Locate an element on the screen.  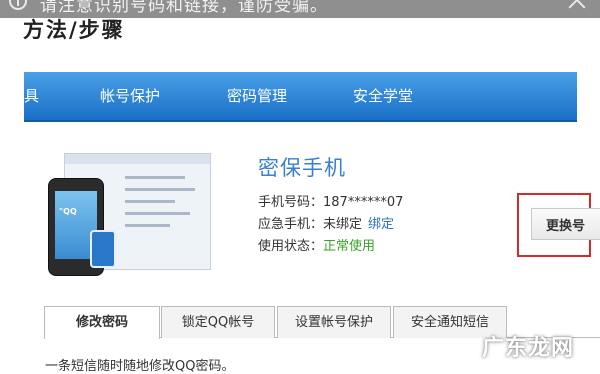
phone-screen-text: "QQ is located at coordinates (68, 211).